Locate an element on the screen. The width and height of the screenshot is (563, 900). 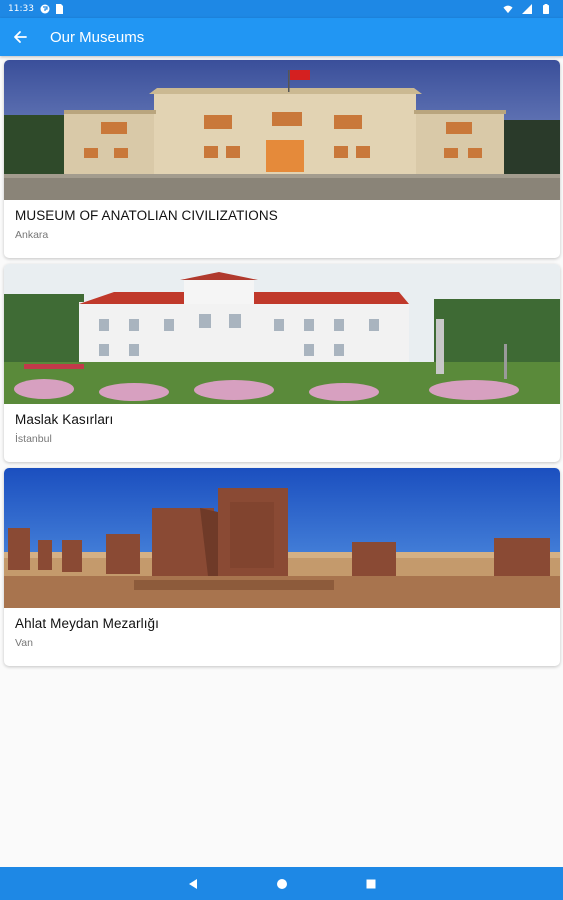
home-circle-icon is located at coordinates (281, 883).